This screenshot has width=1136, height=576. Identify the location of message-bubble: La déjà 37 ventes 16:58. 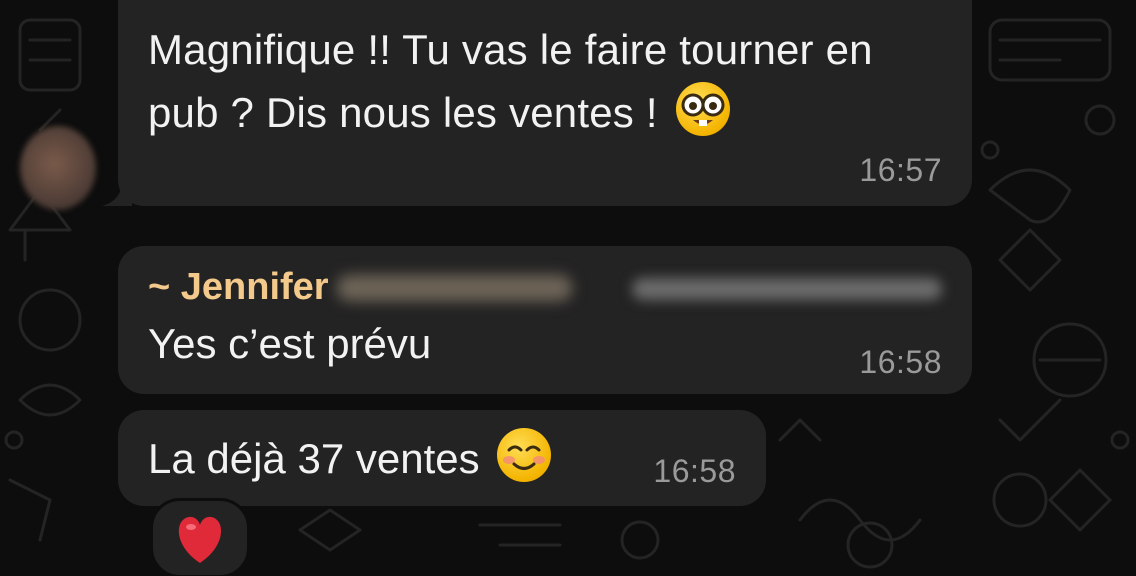
(442, 458).